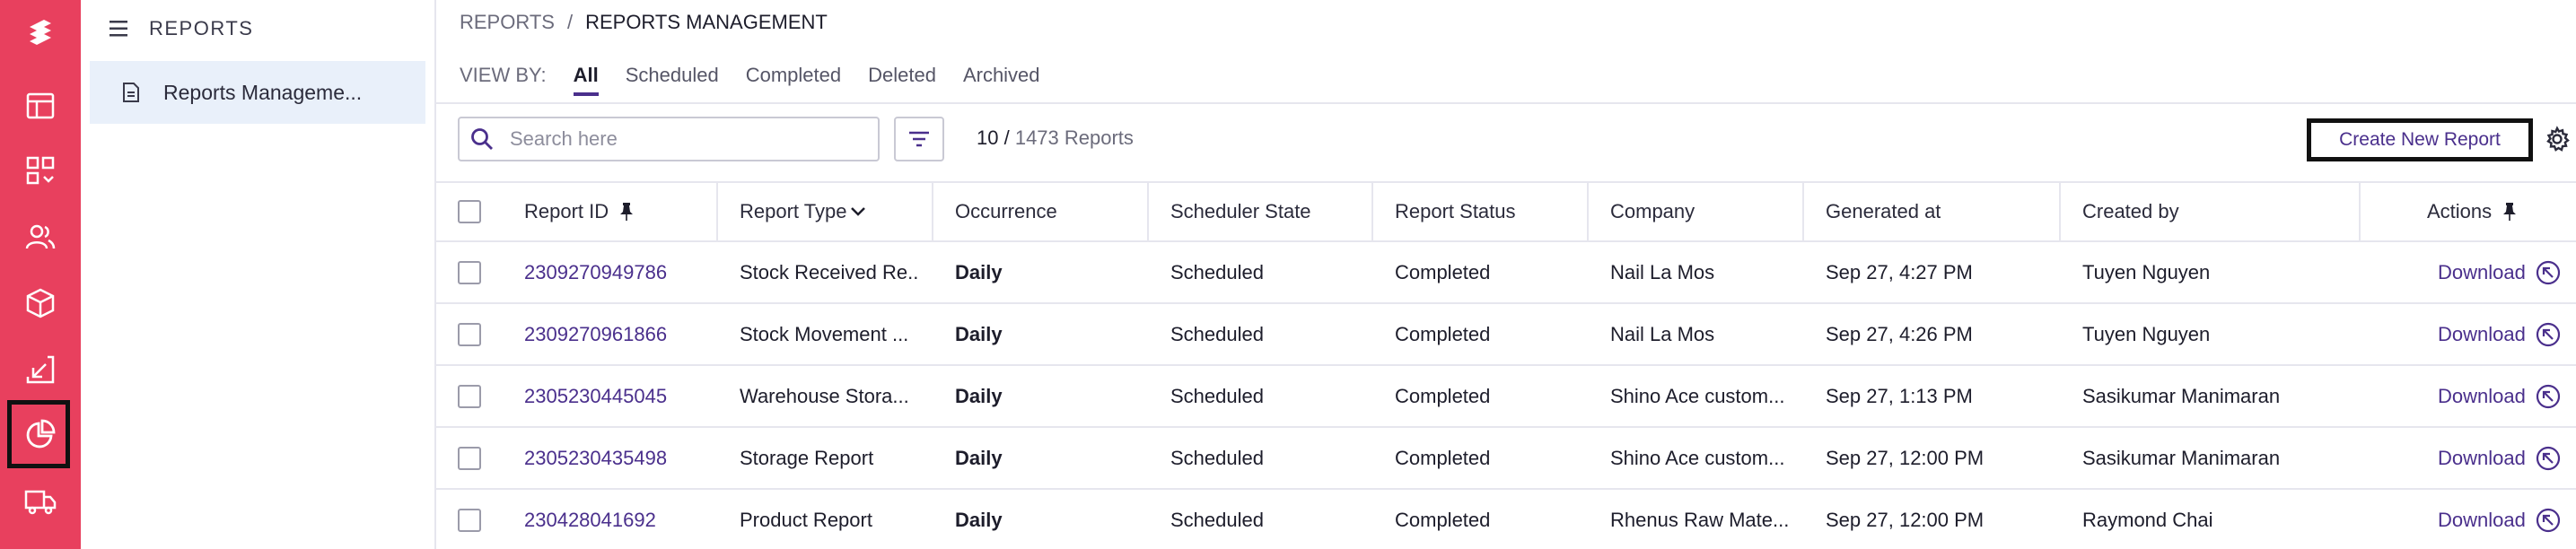 The image size is (2576, 549). I want to click on tab-completed: Completed, so click(793, 80).